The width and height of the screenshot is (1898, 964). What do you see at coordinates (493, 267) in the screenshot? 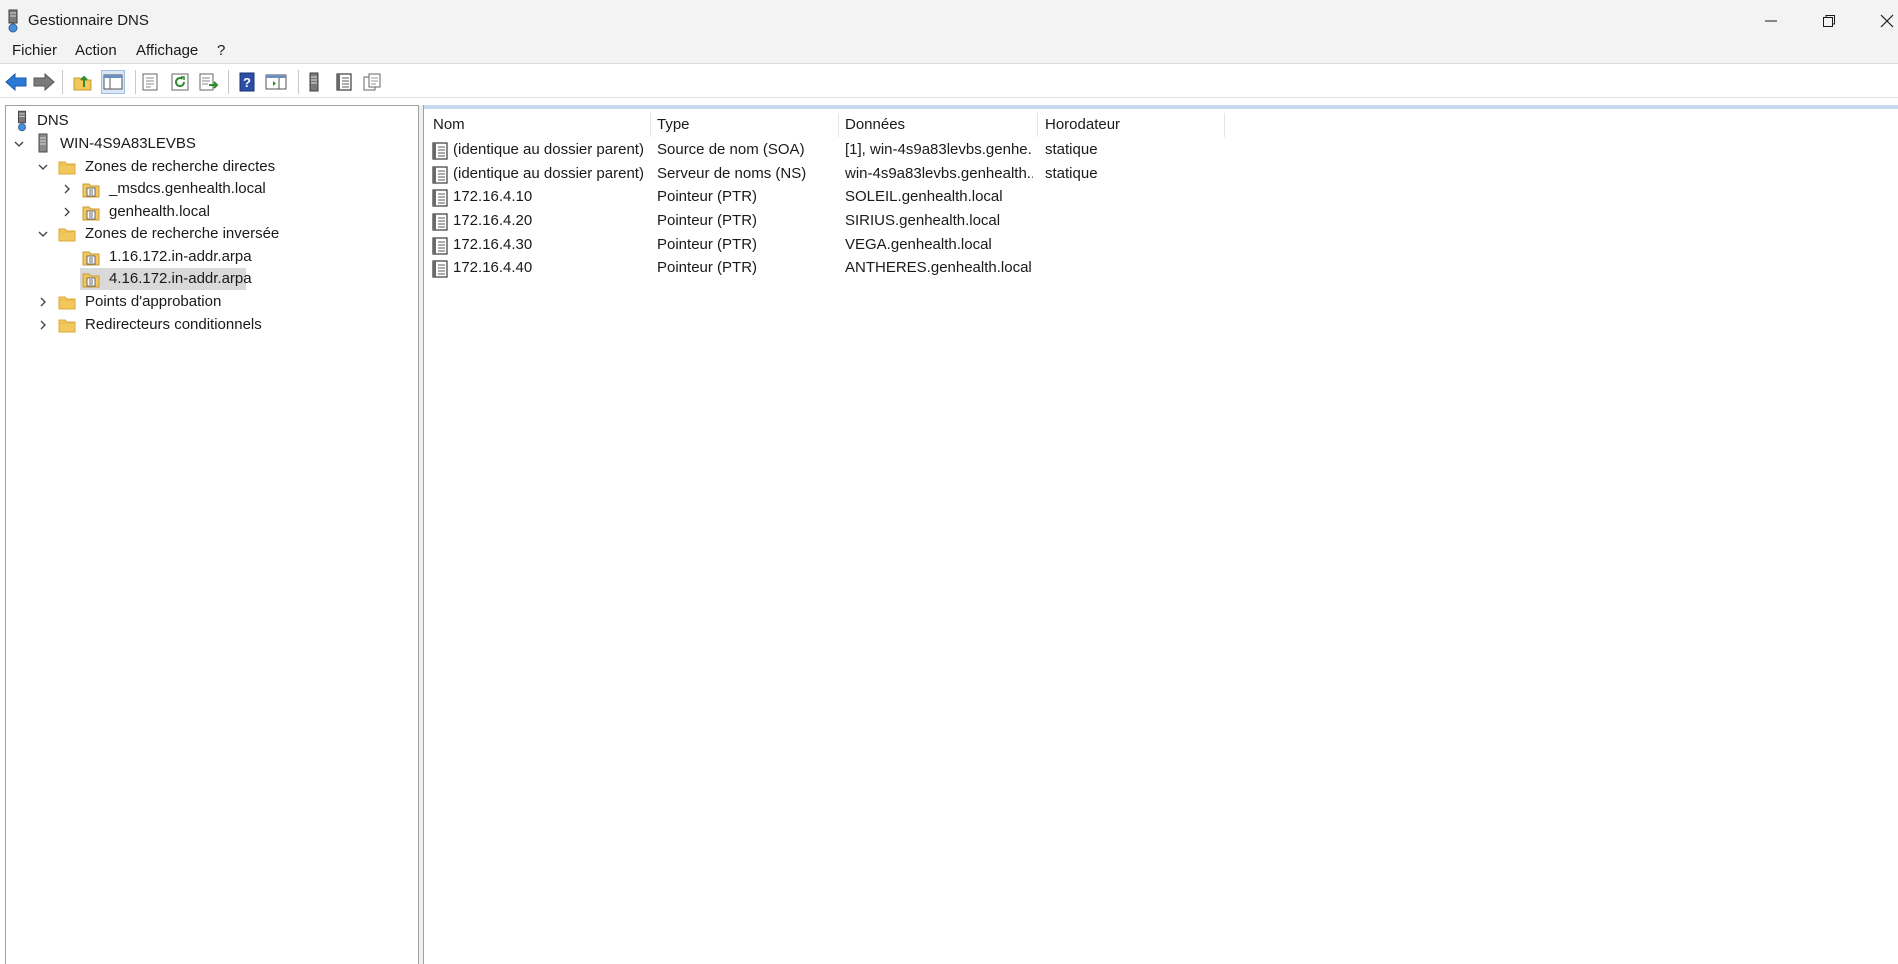
I see `cell-name: 172.16.4.40` at bounding box center [493, 267].